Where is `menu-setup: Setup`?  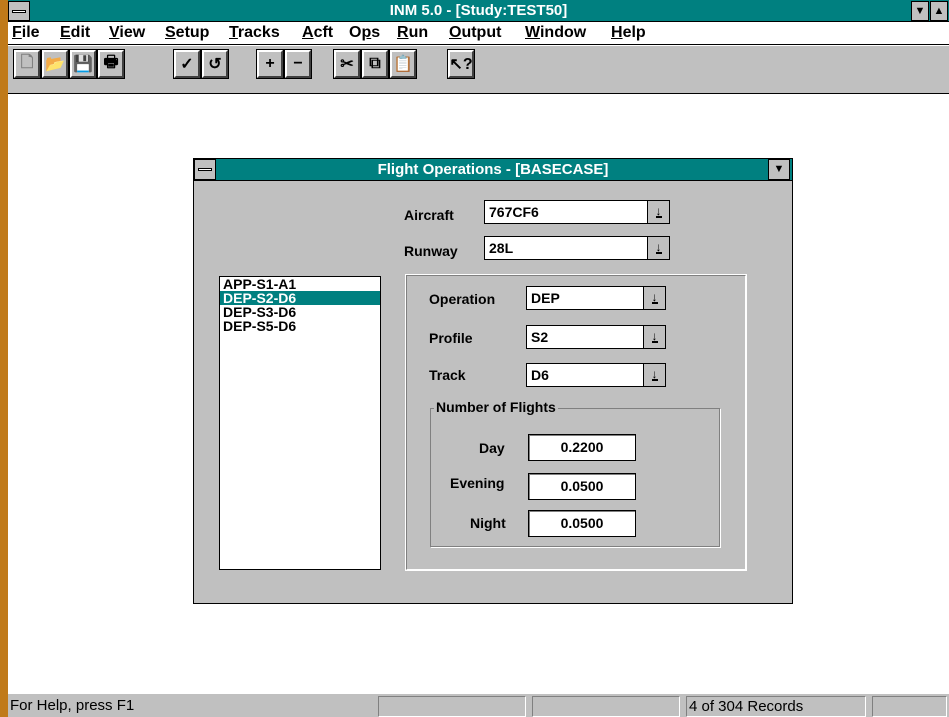
menu-setup: Setup is located at coordinates (187, 33).